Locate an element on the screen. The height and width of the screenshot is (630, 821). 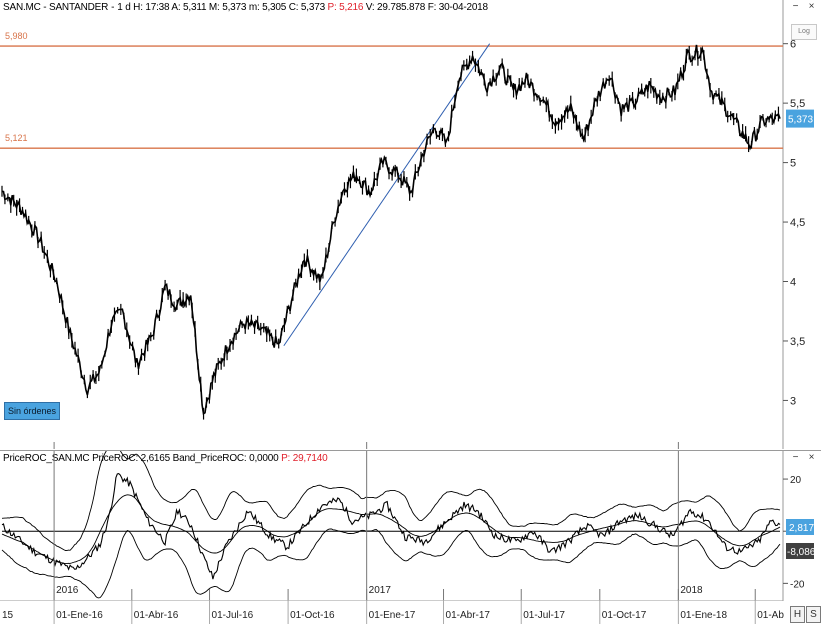
horizontal-level-label: 5,121 is located at coordinates (16, 138).